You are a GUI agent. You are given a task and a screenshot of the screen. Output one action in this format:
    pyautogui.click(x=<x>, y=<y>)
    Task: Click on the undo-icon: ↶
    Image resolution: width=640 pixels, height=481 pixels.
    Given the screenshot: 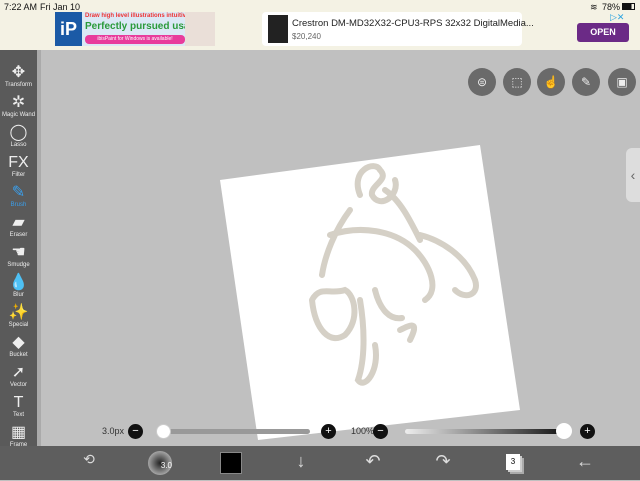 What is the action you would take?
    pyautogui.click(x=373, y=461)
    